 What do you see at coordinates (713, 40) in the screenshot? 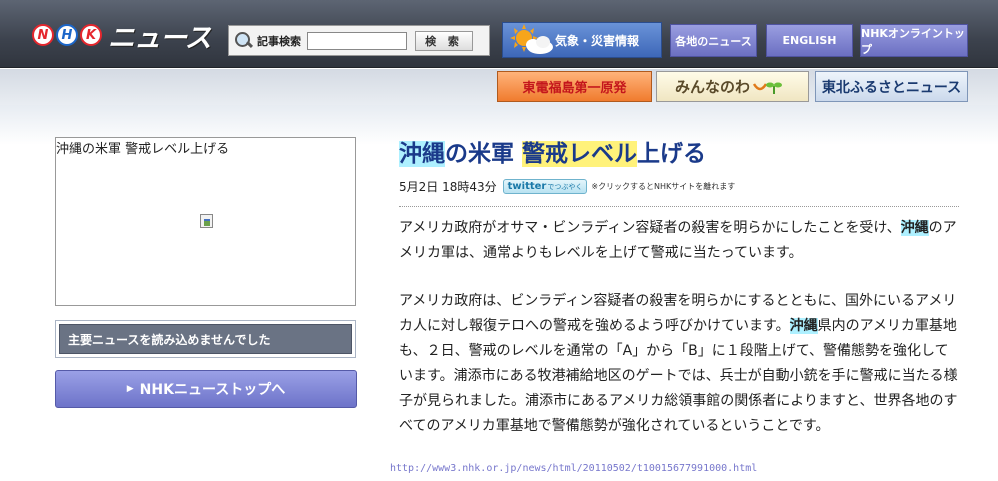
I see `nav-local-news: 各地のニュース` at bounding box center [713, 40].